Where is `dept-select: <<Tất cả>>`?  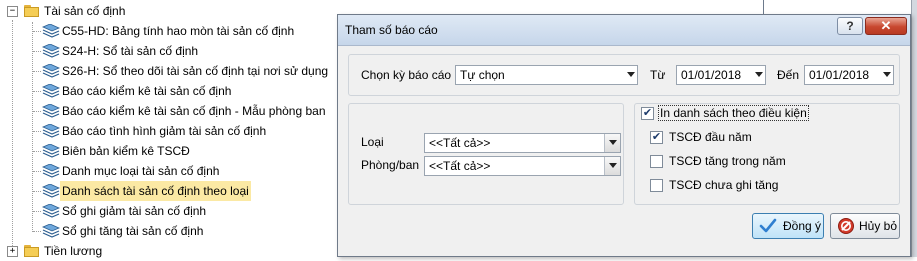 dept-select: <<Tất cả>> is located at coordinates (522, 166).